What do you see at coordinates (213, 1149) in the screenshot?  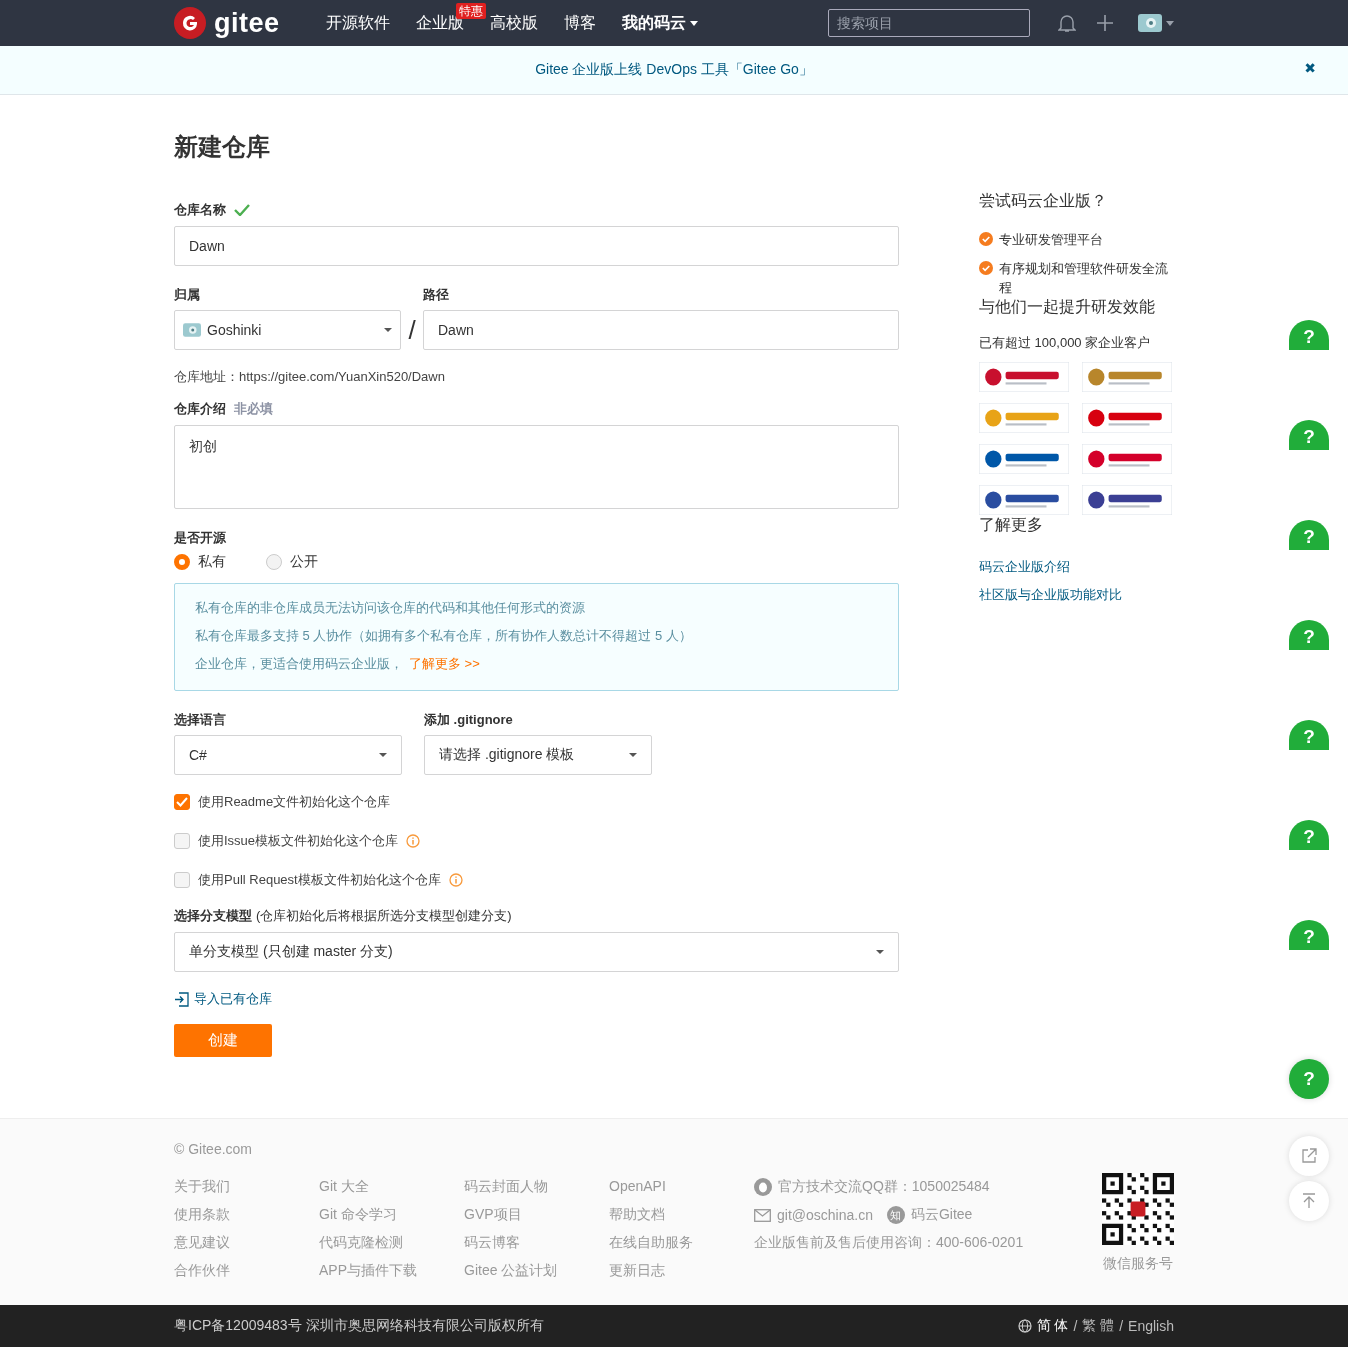 I see `copyright-text: © Gitee.com` at bounding box center [213, 1149].